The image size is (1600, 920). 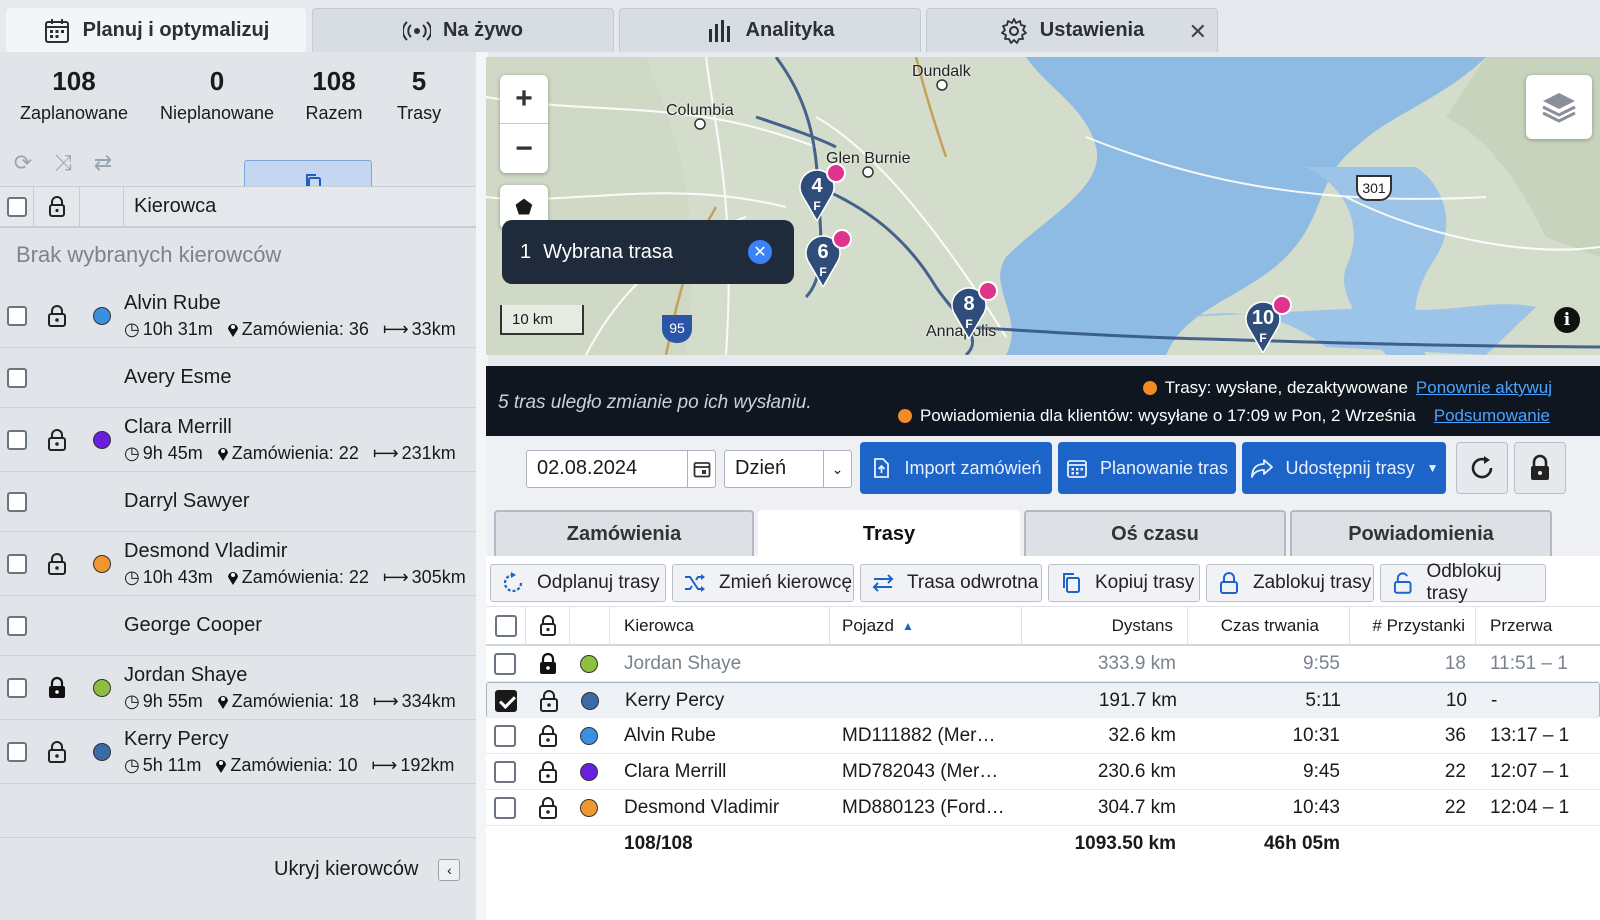 I want to click on period-select: Dzień ⌄, so click(x=788, y=469).